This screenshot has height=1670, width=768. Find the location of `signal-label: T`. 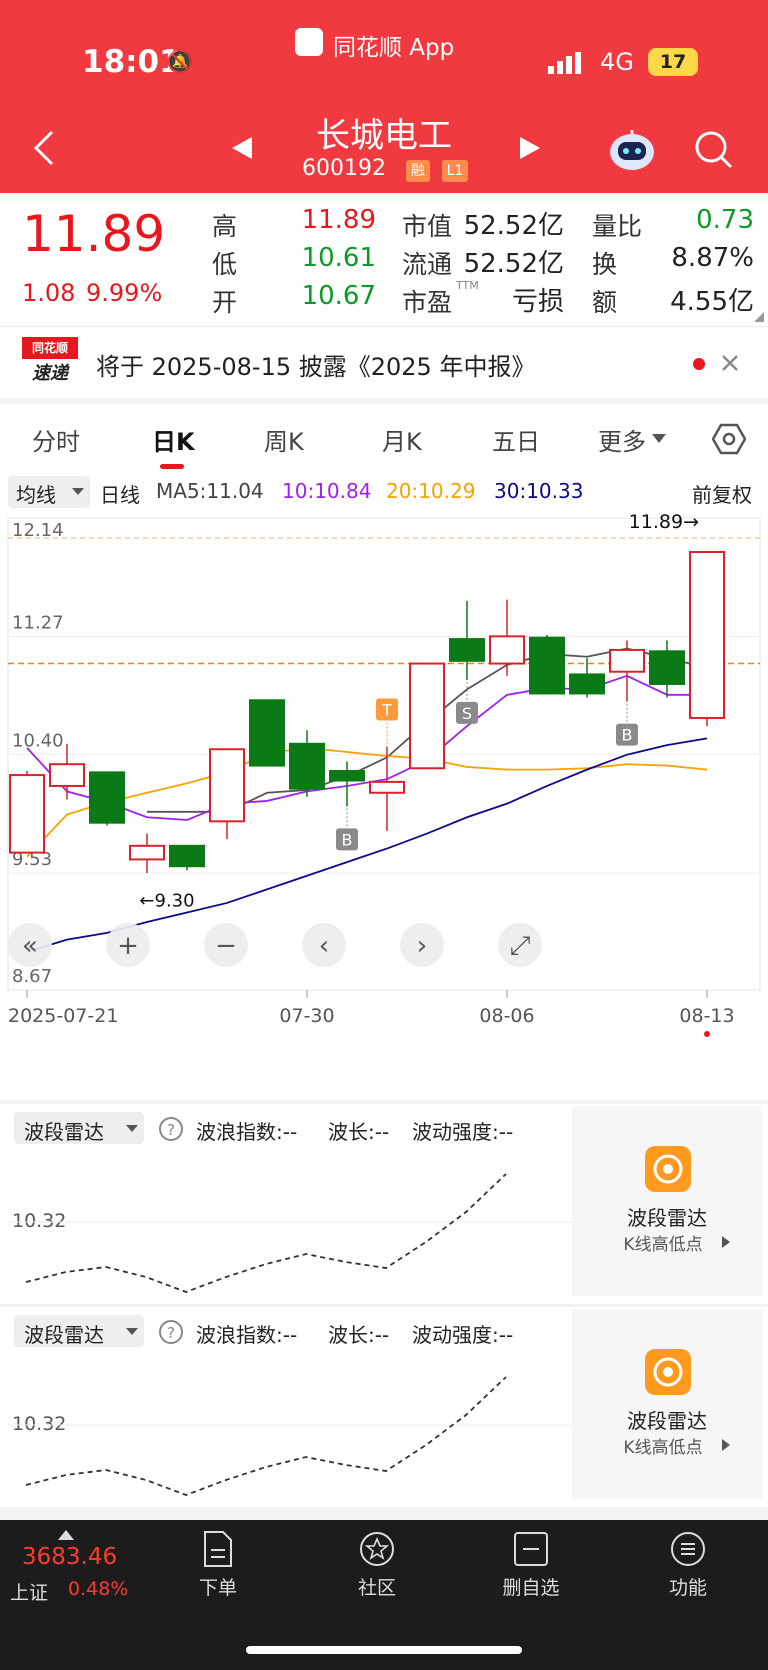

signal-label: T is located at coordinates (386, 710).